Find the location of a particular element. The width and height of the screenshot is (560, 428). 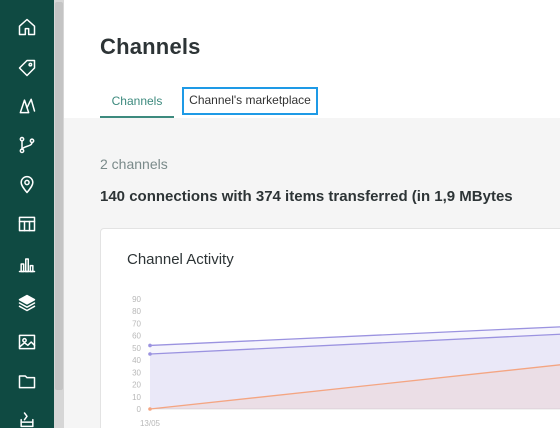

branch-icon is located at coordinates (27, 145).